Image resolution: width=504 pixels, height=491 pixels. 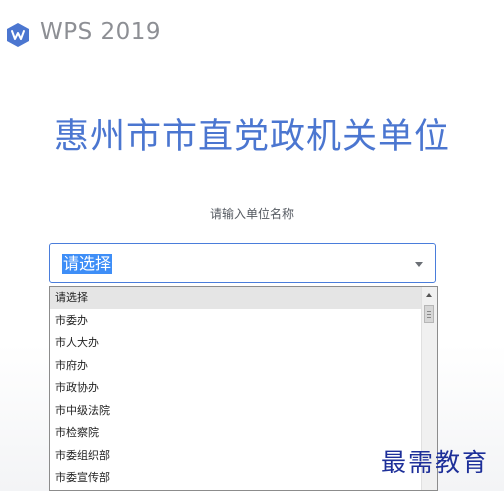 I want to click on scrollbar-thumb, so click(x=429, y=314).